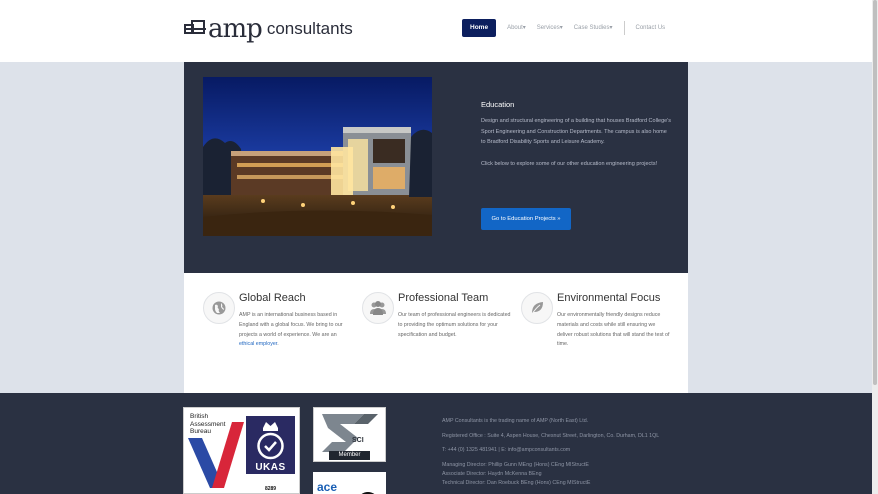  What do you see at coordinates (624, 28) in the screenshot?
I see `nav-divider` at bounding box center [624, 28].